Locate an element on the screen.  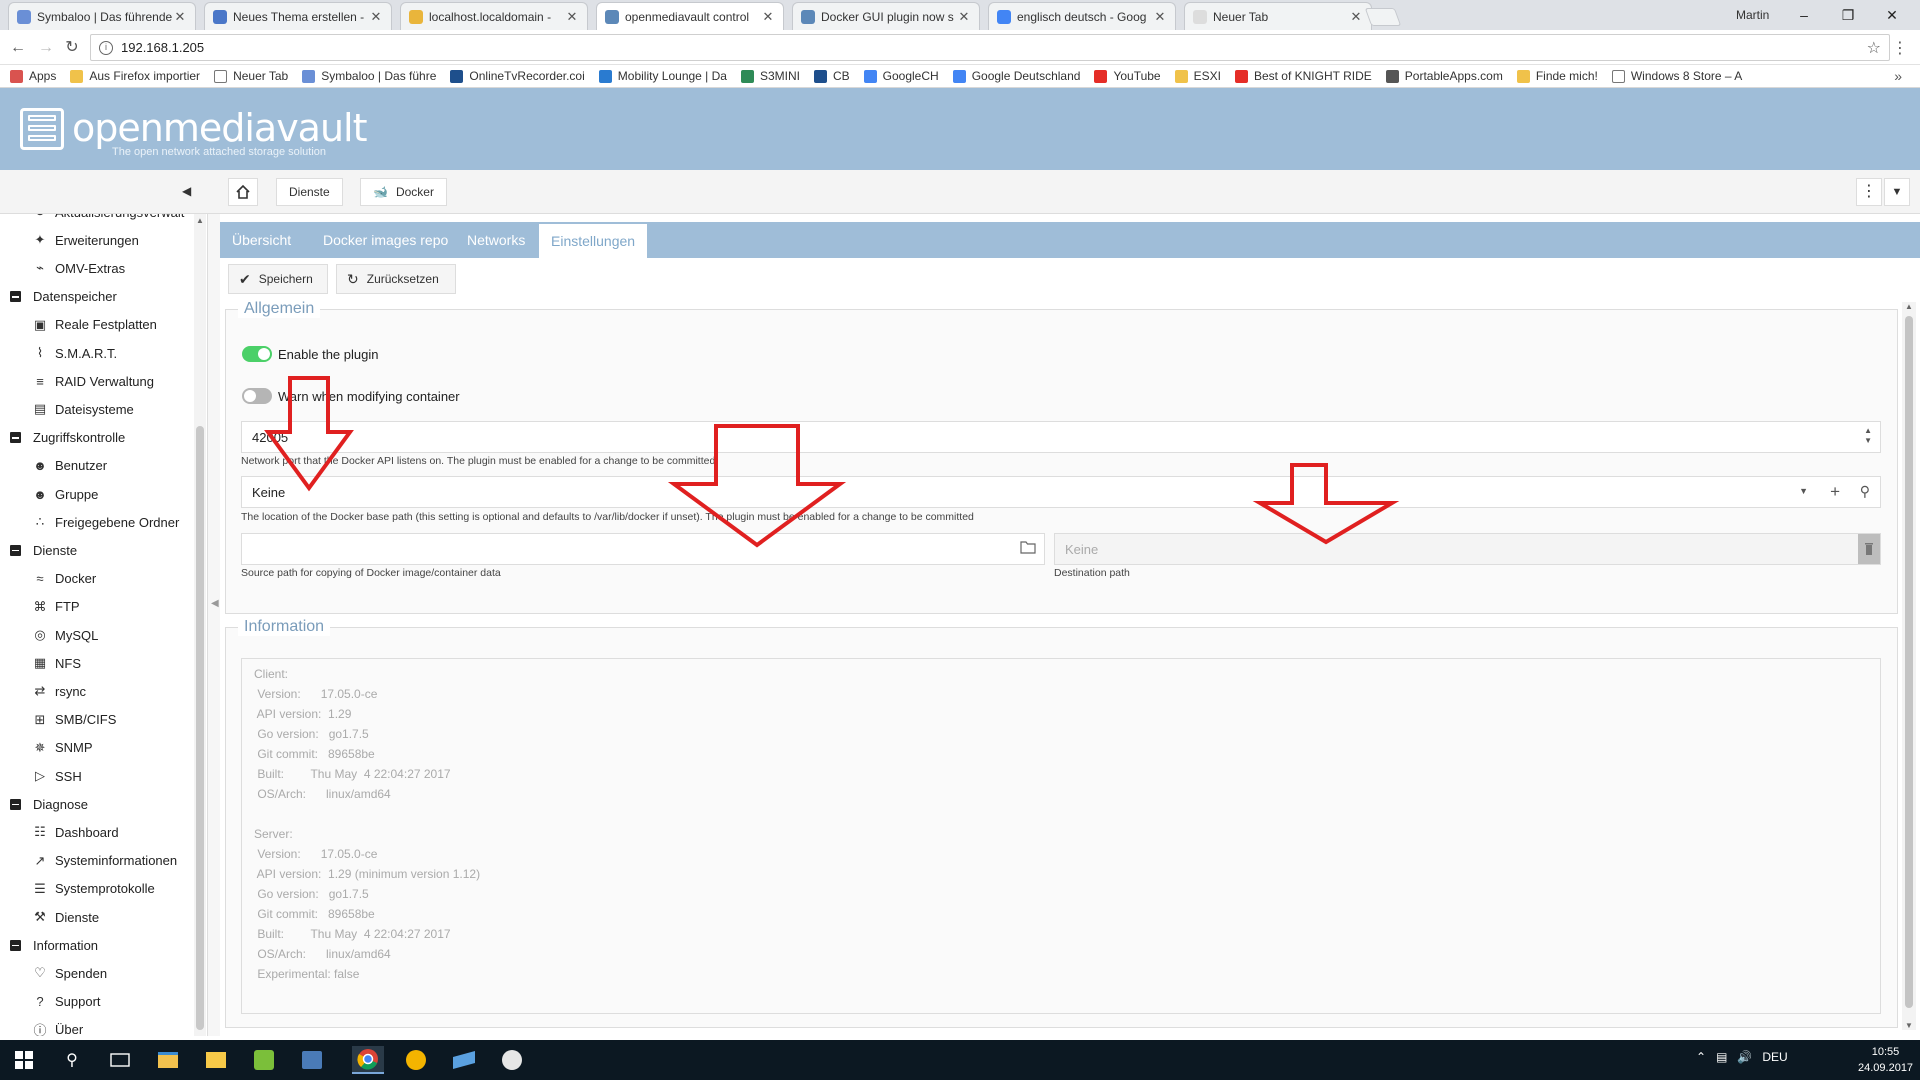
base-path-select: Keine ▼ + ⚲ is located at coordinates (1061, 492).